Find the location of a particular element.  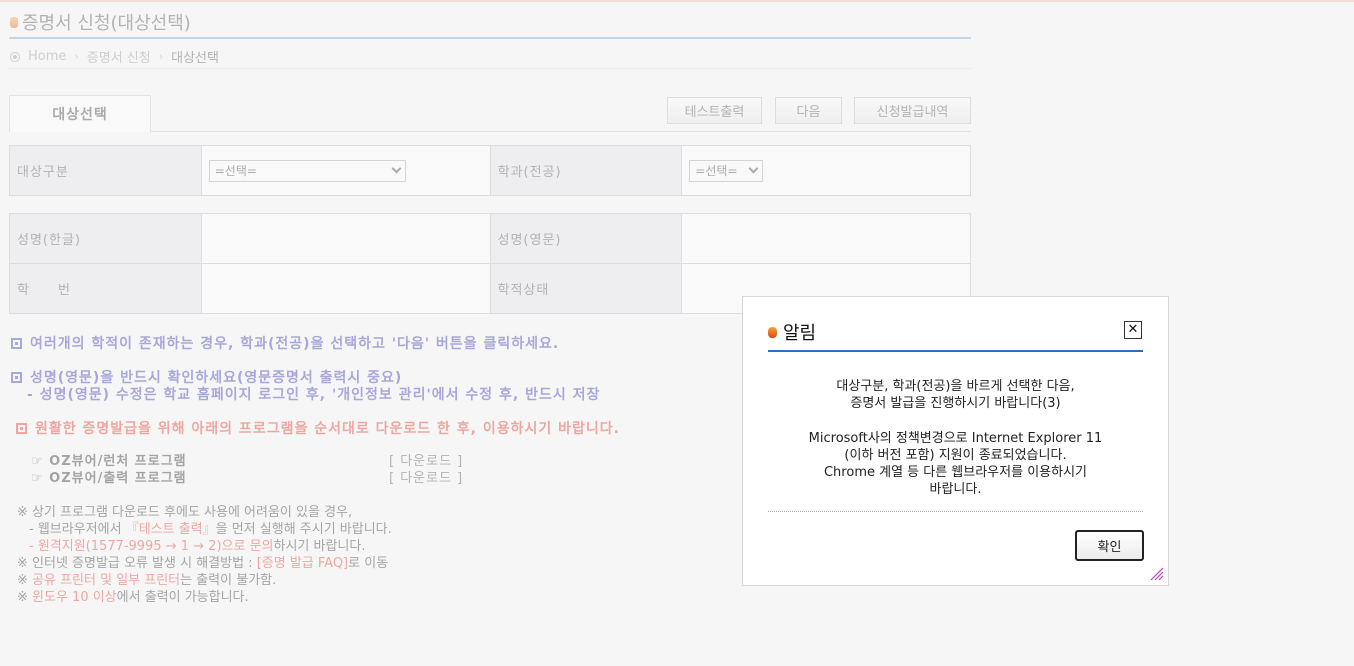

close-icon: ✕ is located at coordinates (1133, 330).